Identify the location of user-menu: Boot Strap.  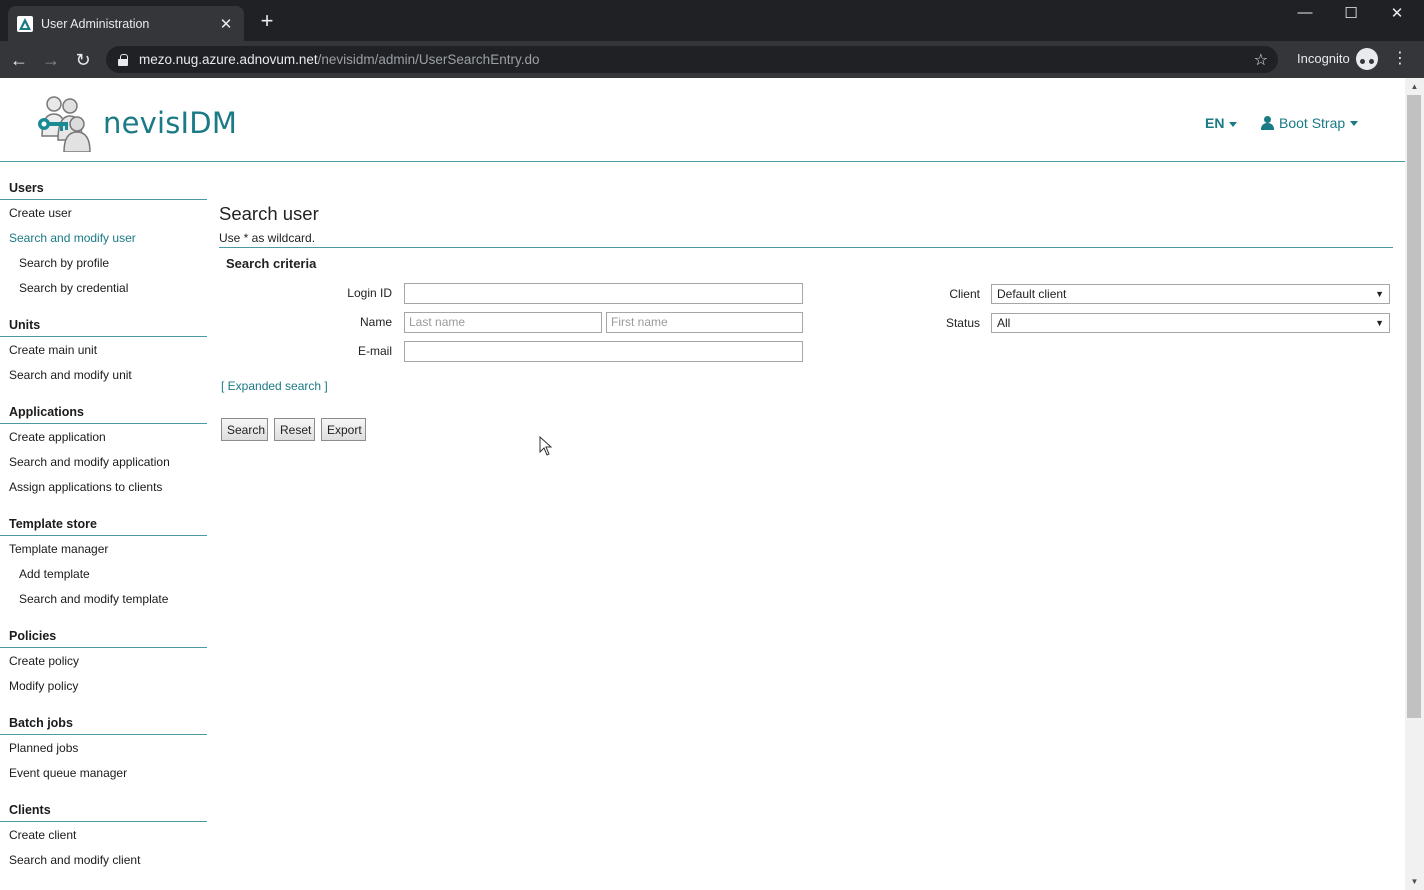
(1310, 123).